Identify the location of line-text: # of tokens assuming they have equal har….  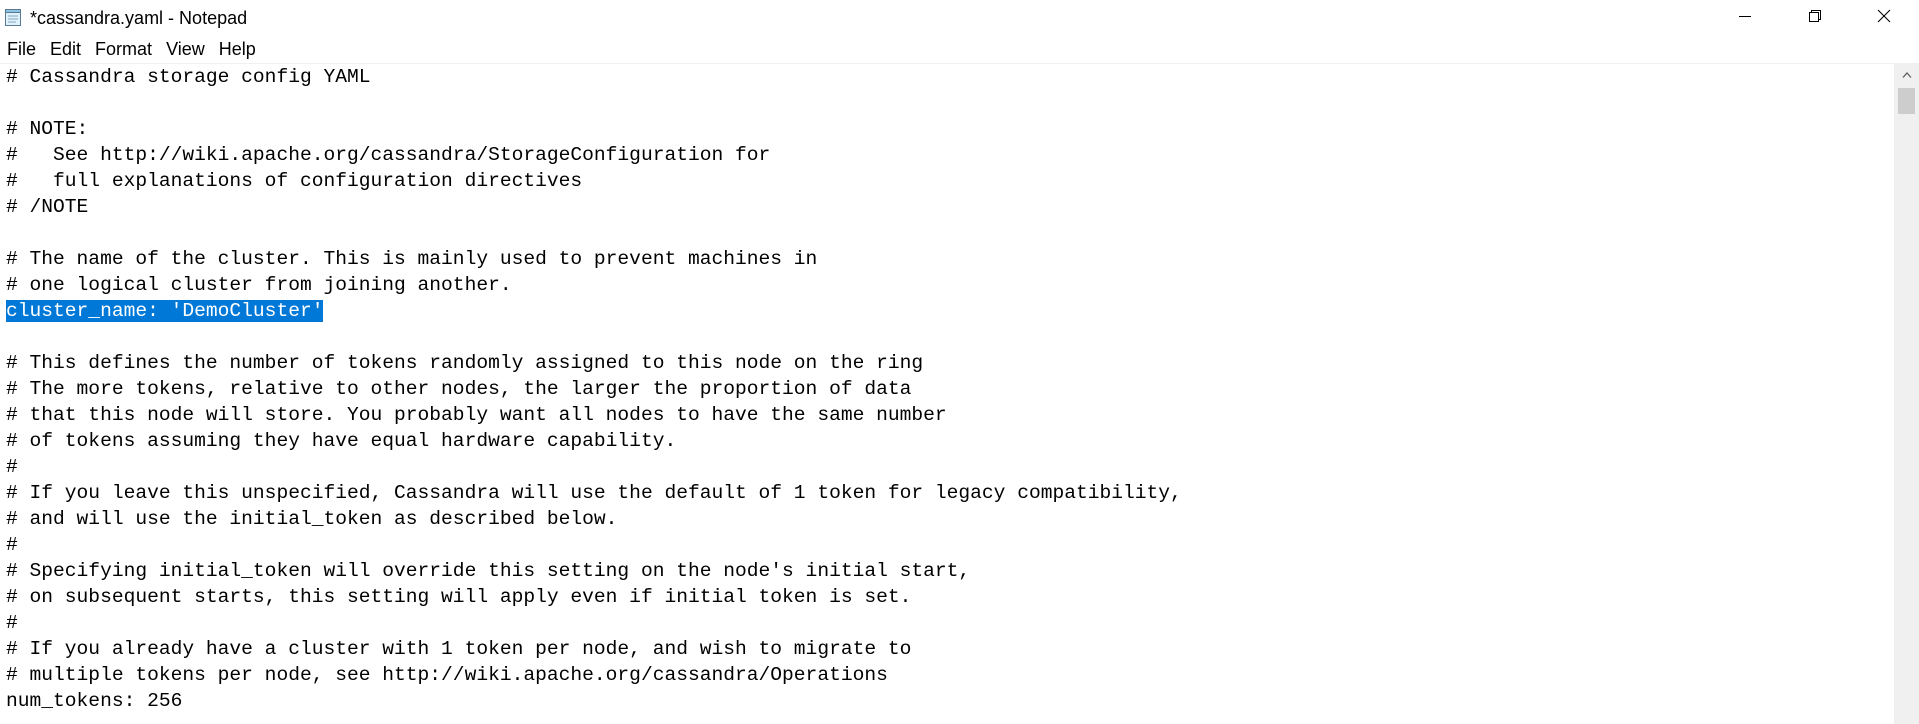
(341, 441).